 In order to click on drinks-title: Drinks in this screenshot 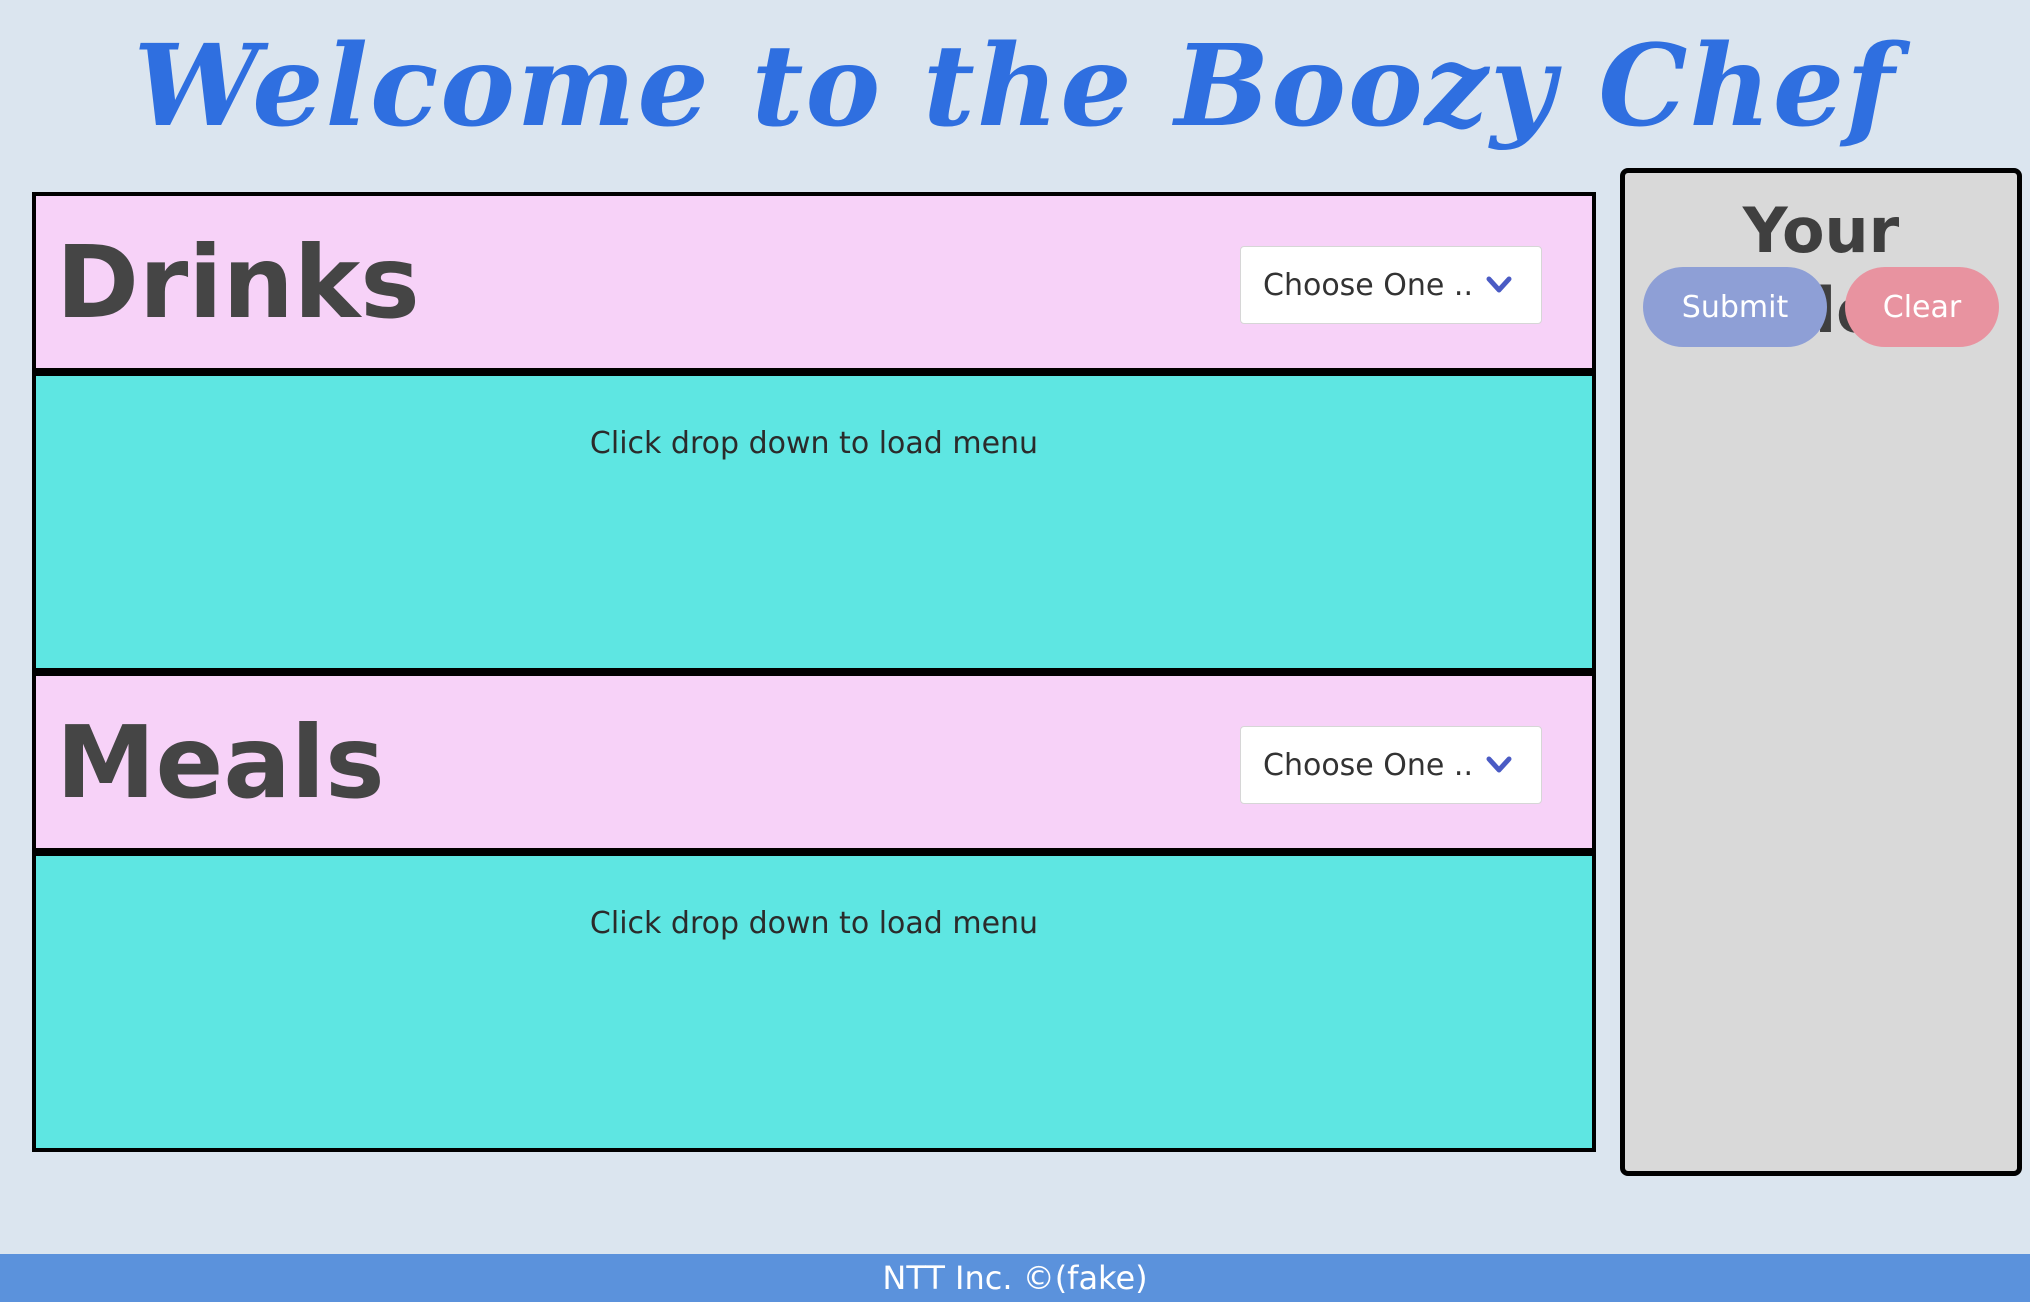, I will do `click(238, 282)`.